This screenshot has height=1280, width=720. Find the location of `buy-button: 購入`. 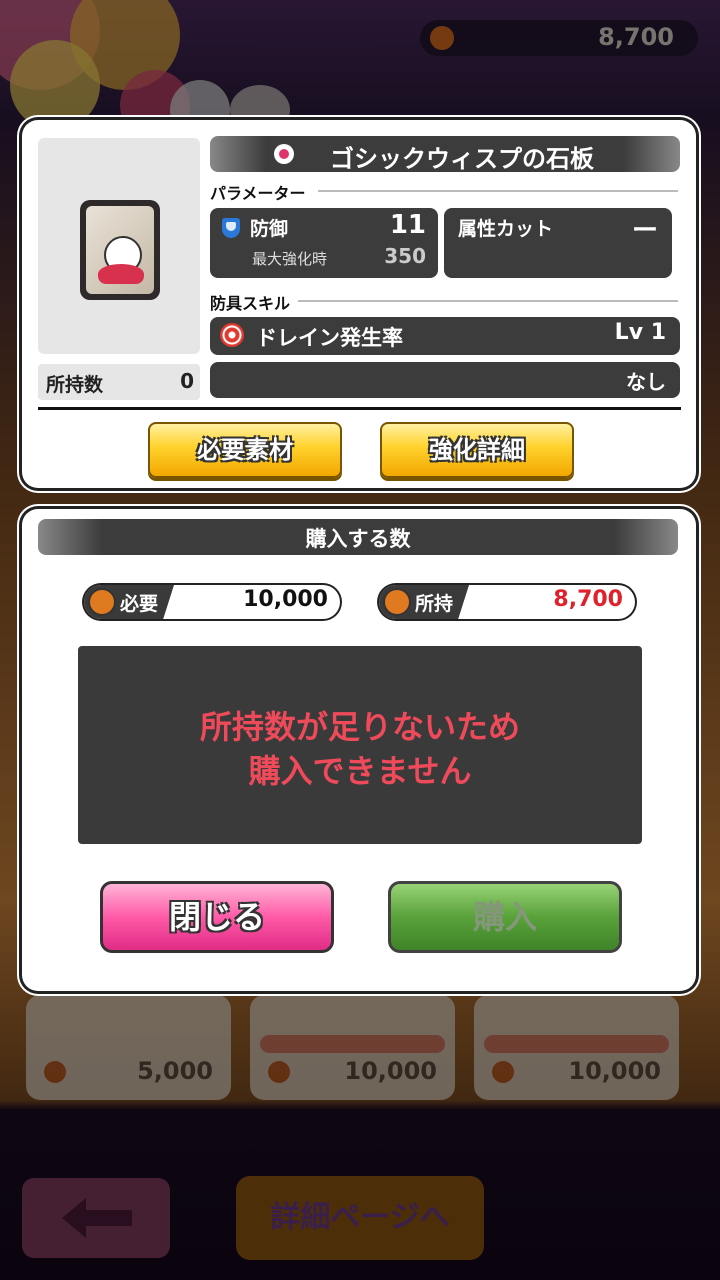

buy-button: 購入 is located at coordinates (505, 917).